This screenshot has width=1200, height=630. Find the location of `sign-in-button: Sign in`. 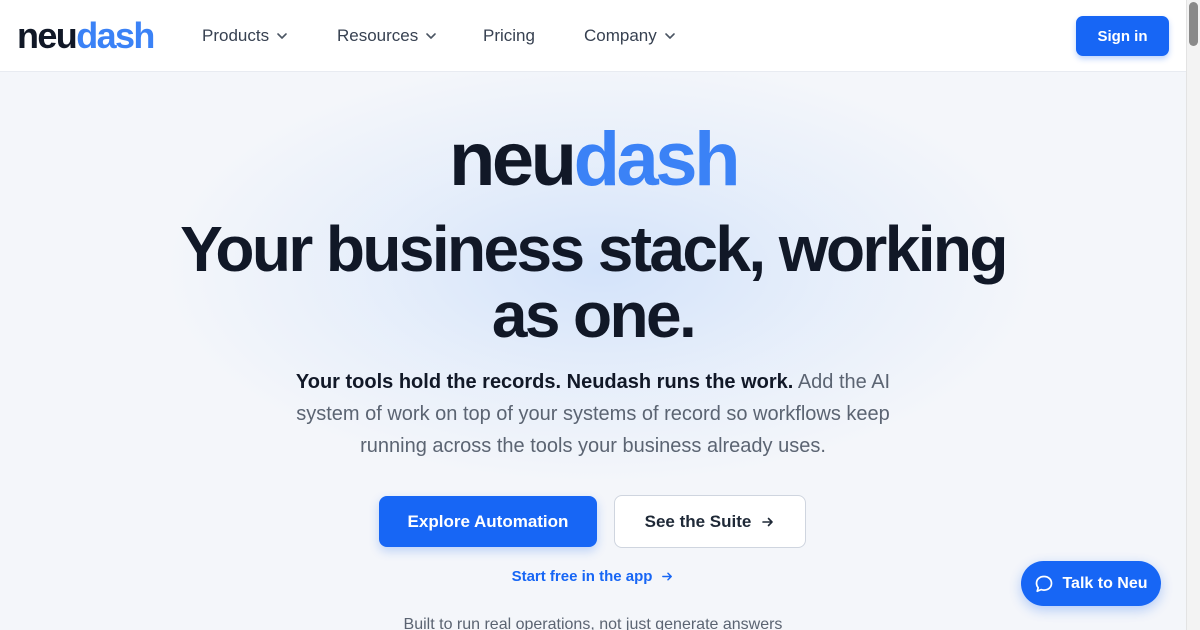

sign-in-button: Sign in is located at coordinates (1122, 36).